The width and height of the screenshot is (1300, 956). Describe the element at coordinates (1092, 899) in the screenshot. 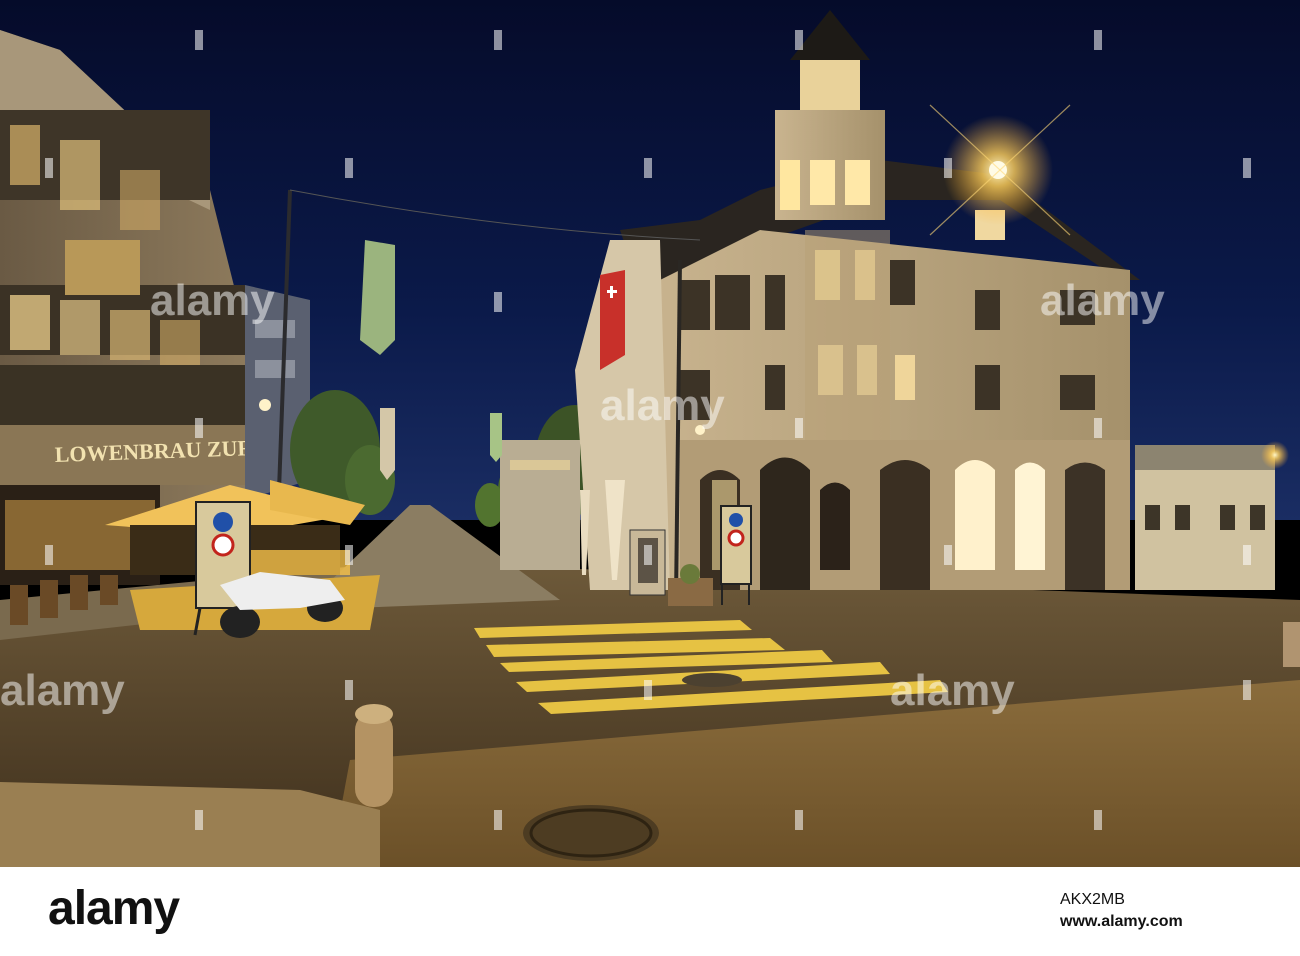

I see `image-id: AKX2MB` at that location.